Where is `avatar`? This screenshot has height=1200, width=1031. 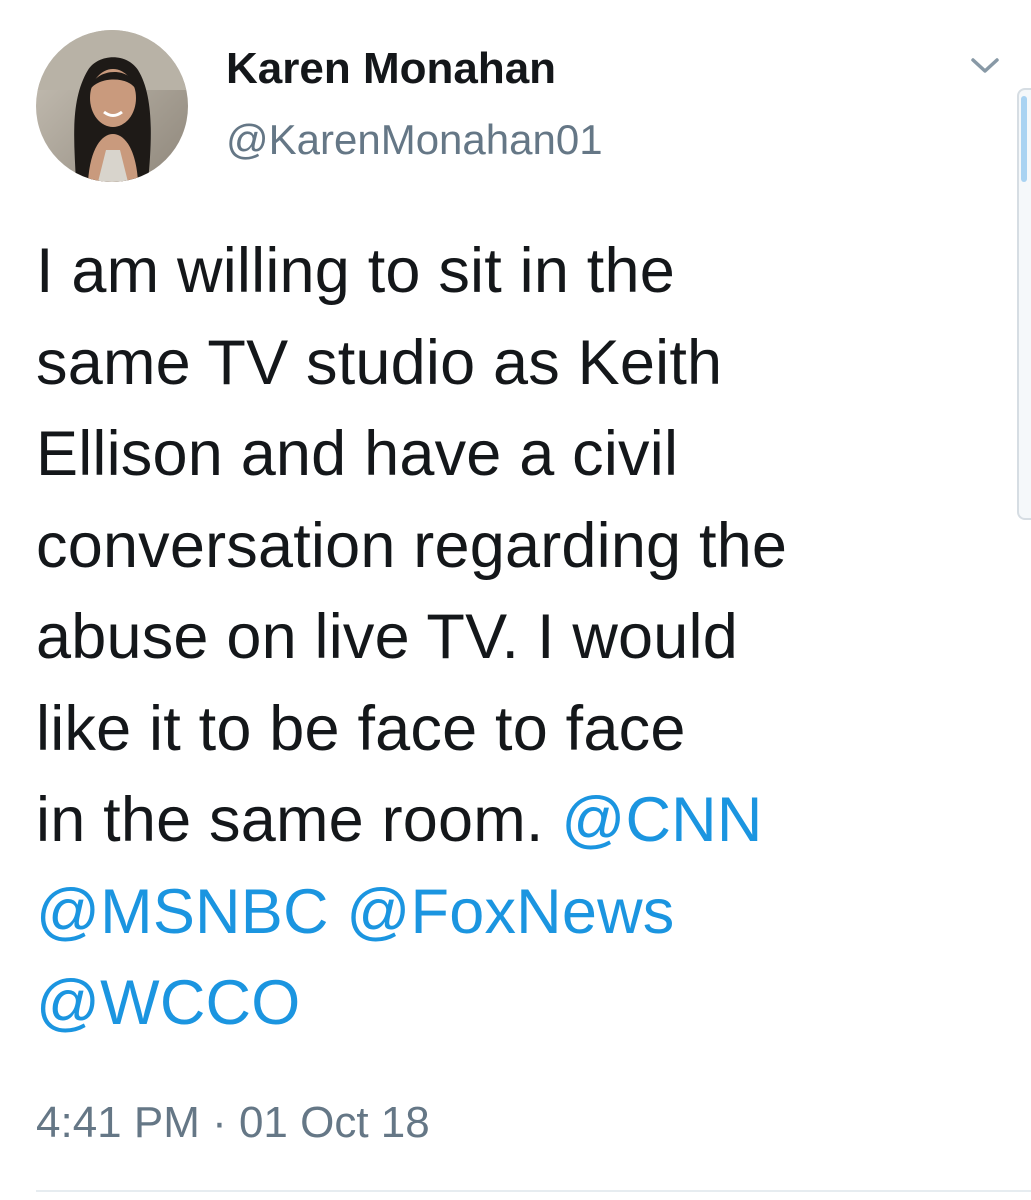
avatar is located at coordinates (112, 106).